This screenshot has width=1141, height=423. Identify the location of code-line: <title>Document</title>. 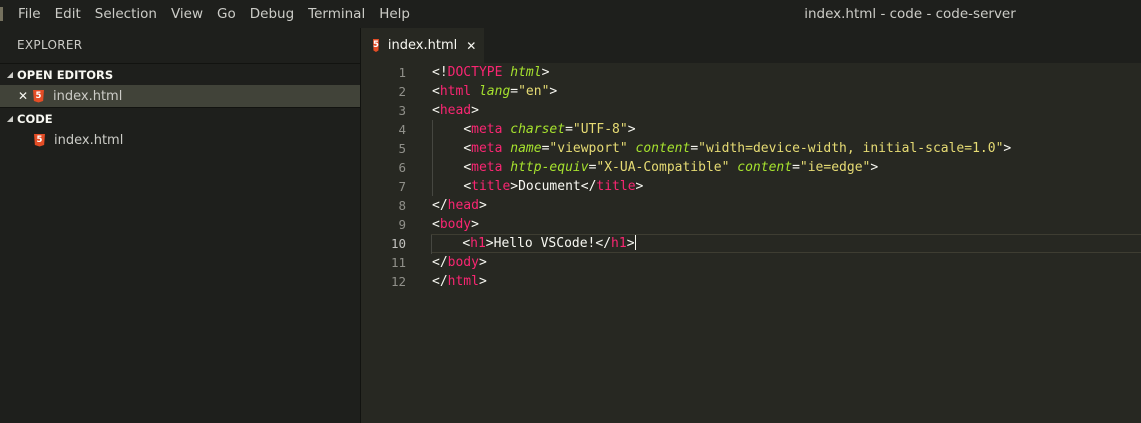
(786, 186).